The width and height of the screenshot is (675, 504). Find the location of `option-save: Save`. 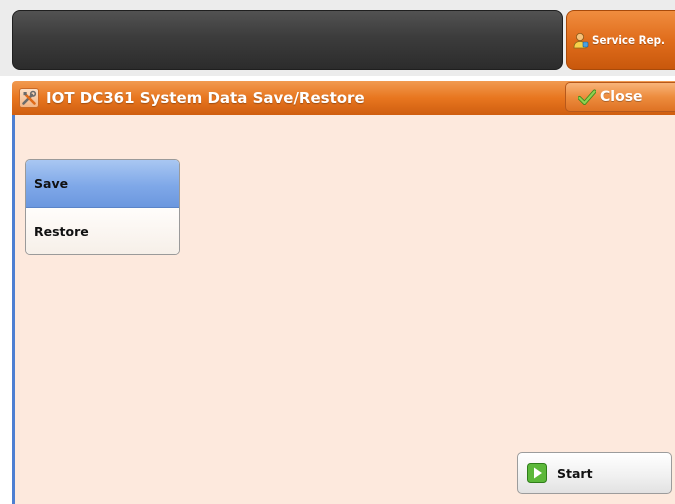

option-save: Save is located at coordinates (102, 184).